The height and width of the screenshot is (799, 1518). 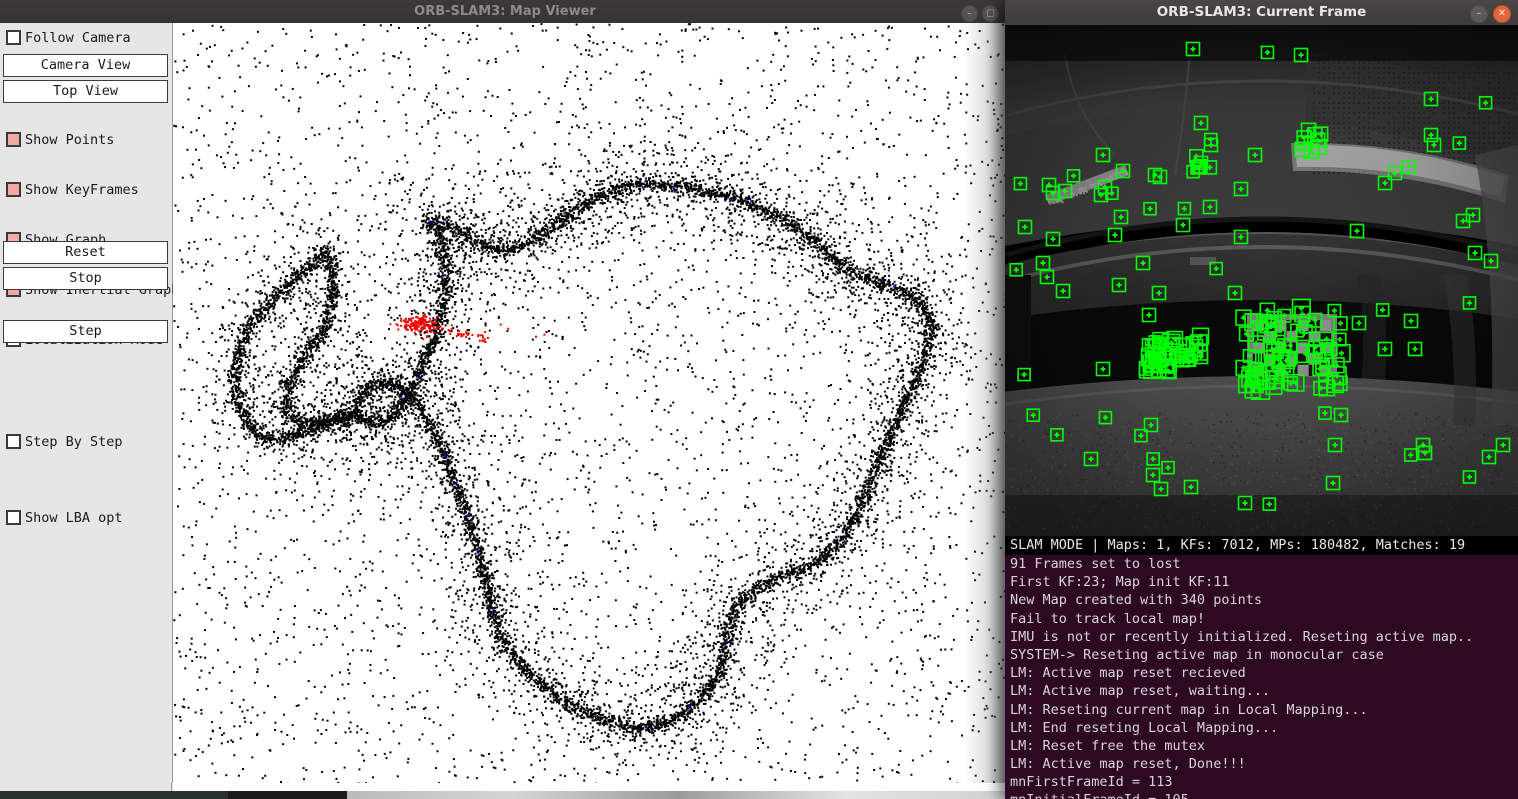 I want to click on map-viewer-titlebar: ORB-SLAM3: Map Viewer – □, so click(x=505, y=12).